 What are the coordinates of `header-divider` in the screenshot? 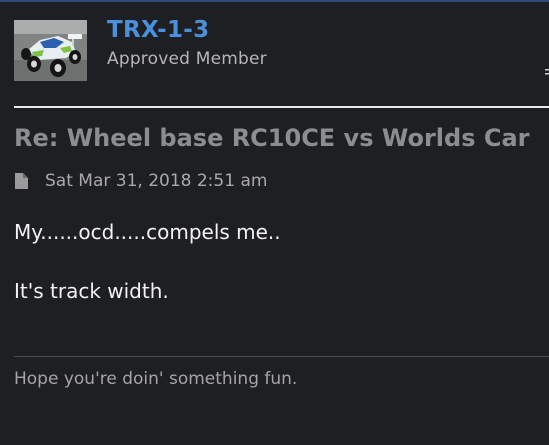 It's located at (281, 107).